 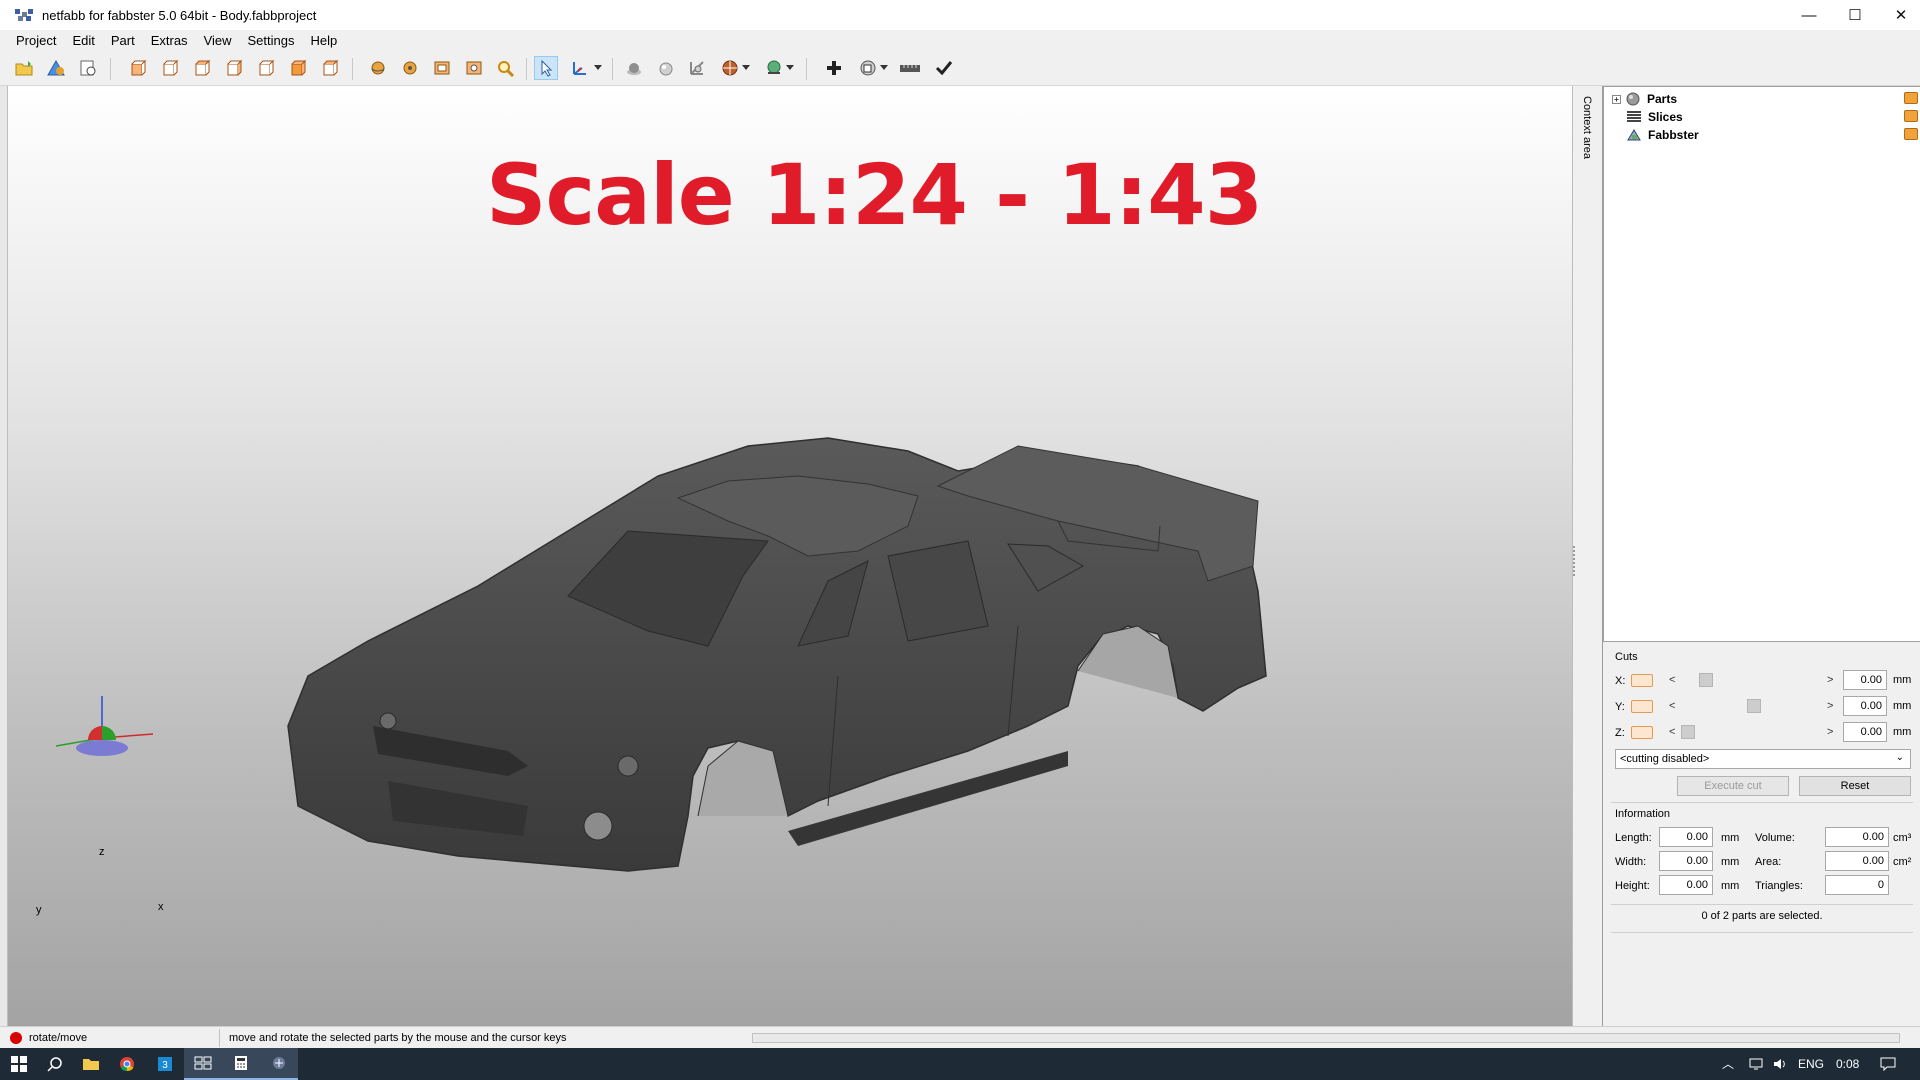 What do you see at coordinates (1857, 837) in the screenshot?
I see `volume-value-field: 0.00` at bounding box center [1857, 837].